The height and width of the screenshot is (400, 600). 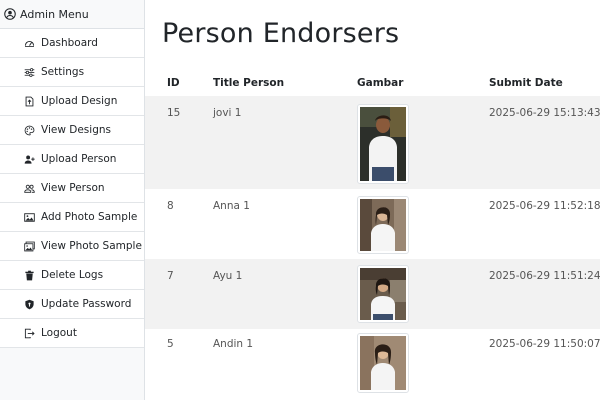 I want to click on page-title: Person Endorsers, so click(x=281, y=33).